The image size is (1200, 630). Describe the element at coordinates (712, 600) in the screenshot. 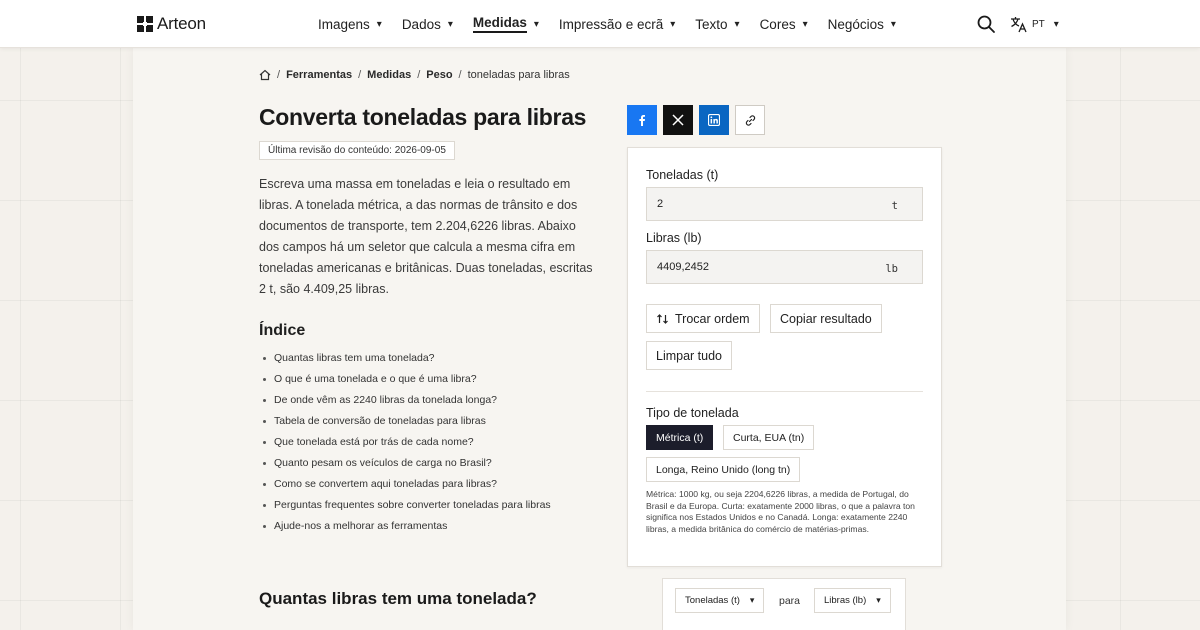

I see `from-unit-select-value: Toneladas (t)` at that location.